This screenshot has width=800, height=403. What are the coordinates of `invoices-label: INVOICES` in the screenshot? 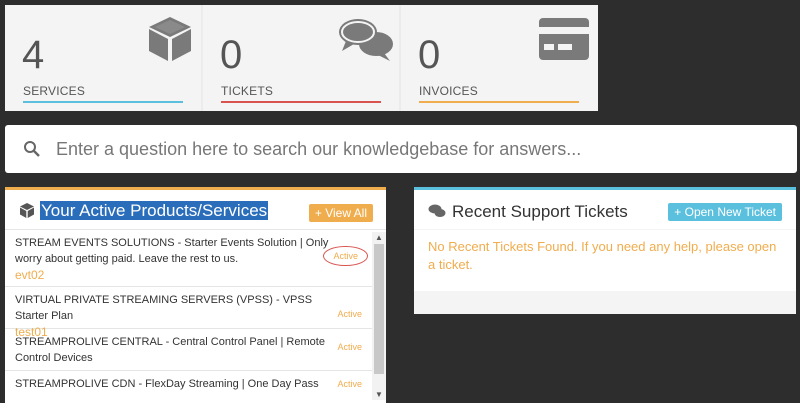 It's located at (448, 91).